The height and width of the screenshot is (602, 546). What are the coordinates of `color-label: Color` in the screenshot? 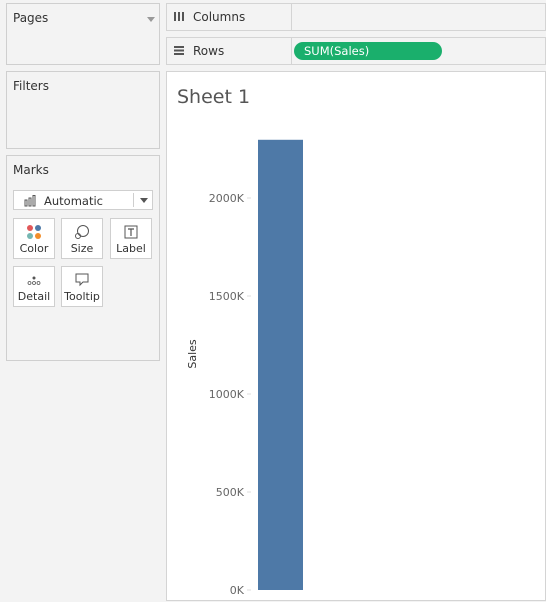 It's located at (34, 248).